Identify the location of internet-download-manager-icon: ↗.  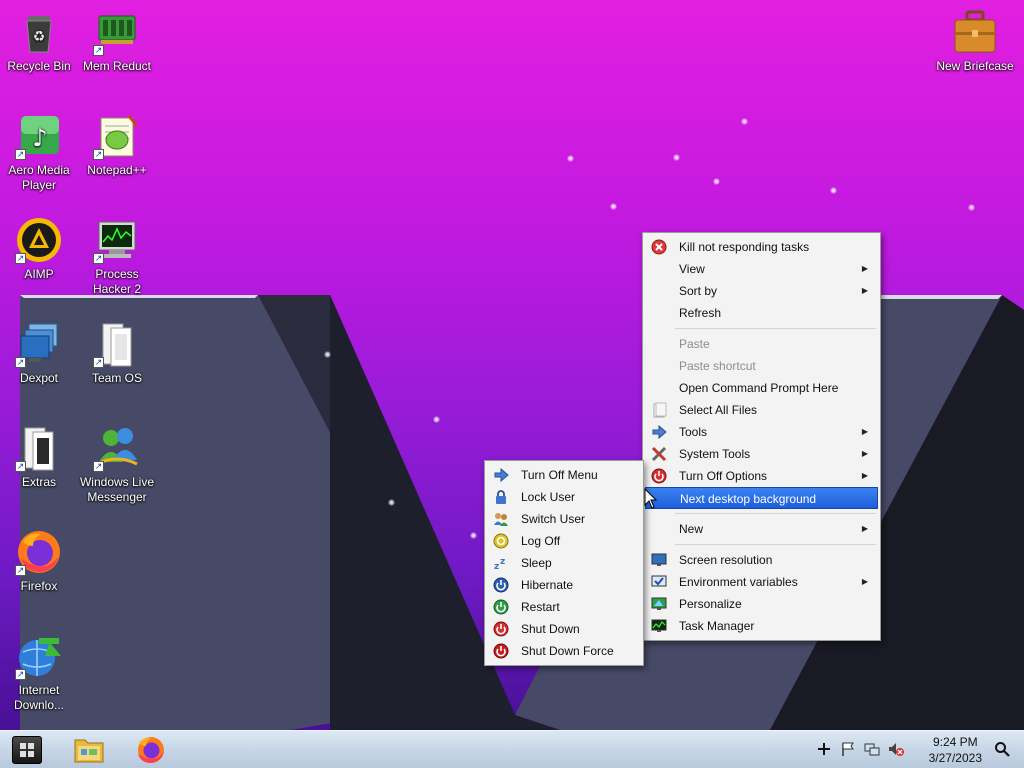
(39, 656).